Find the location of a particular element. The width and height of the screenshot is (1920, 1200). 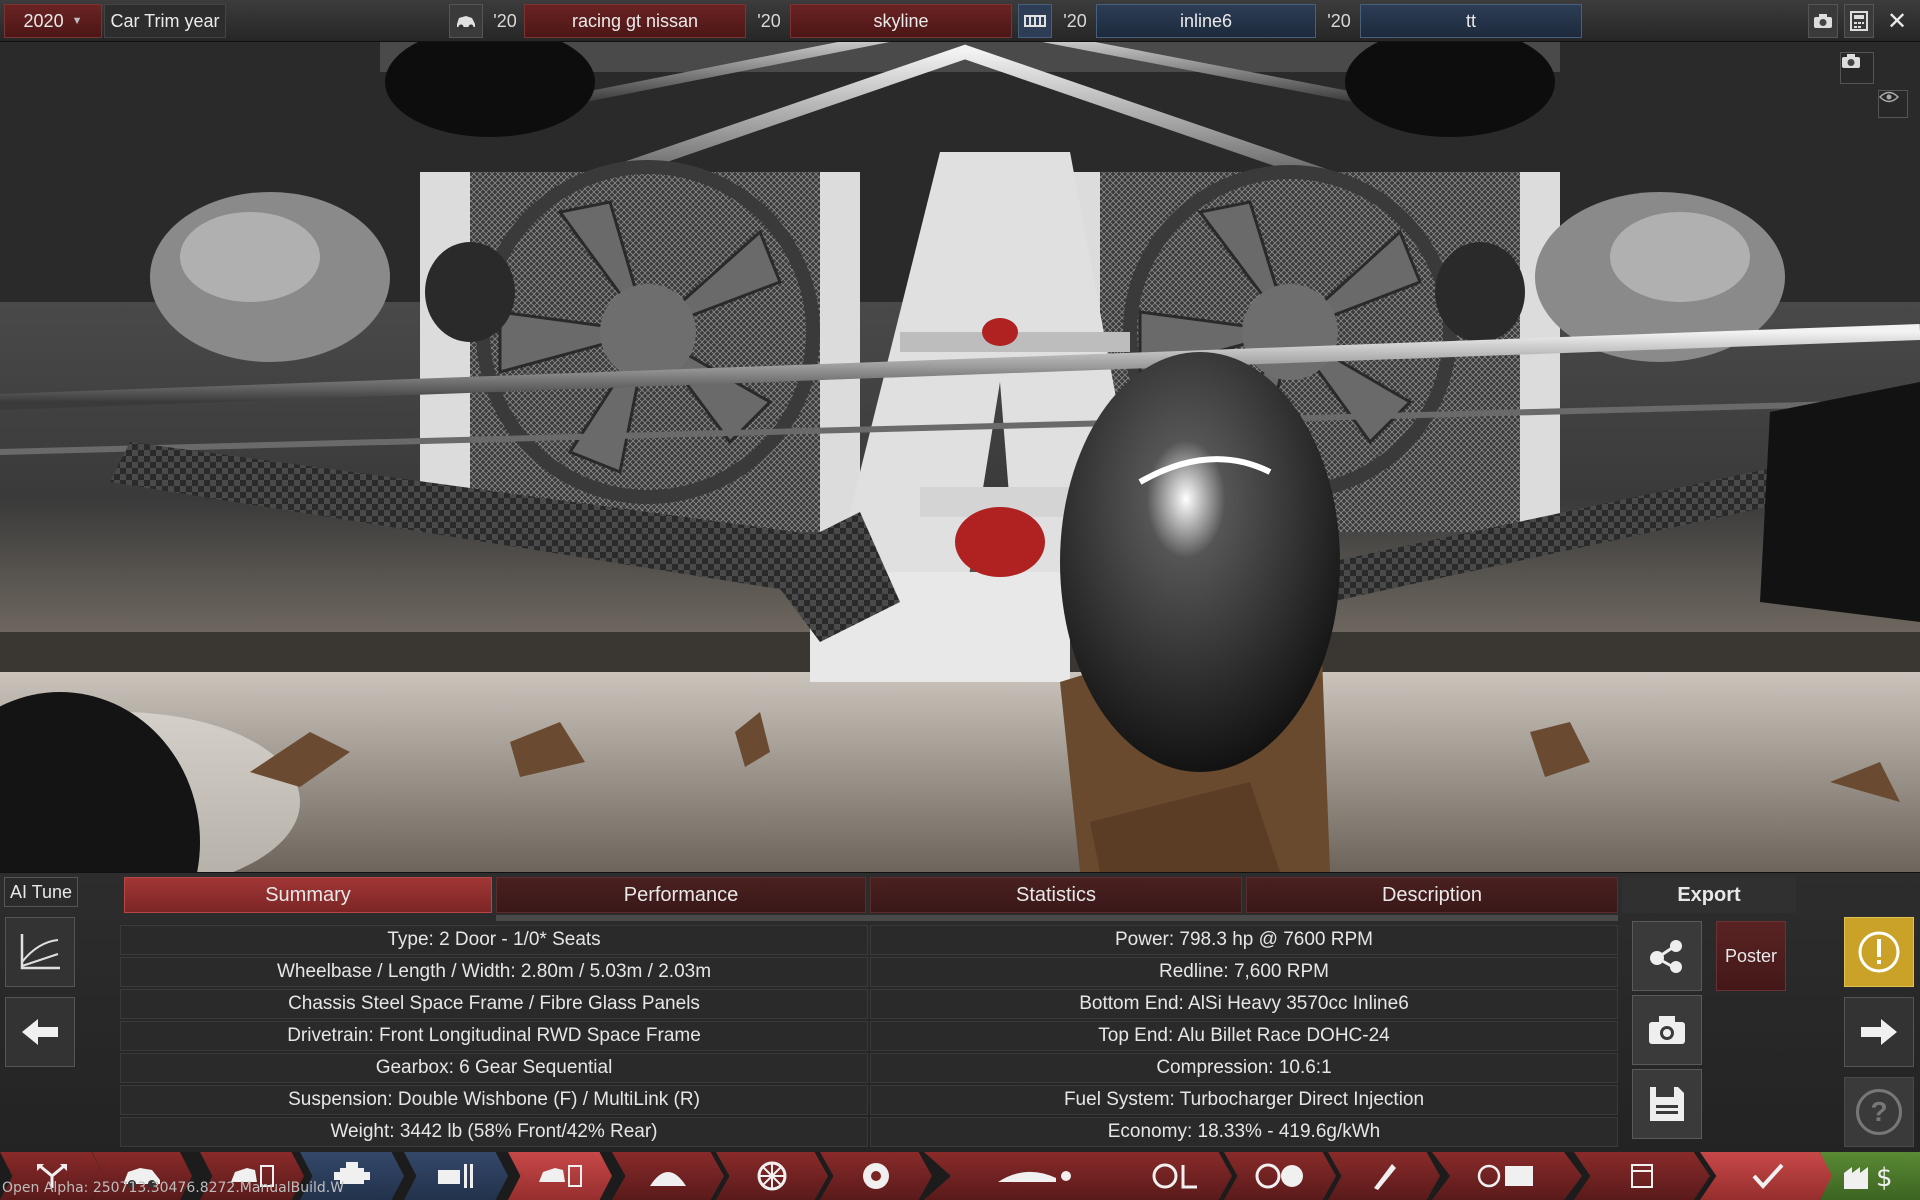

graph-button is located at coordinates (40, 952).